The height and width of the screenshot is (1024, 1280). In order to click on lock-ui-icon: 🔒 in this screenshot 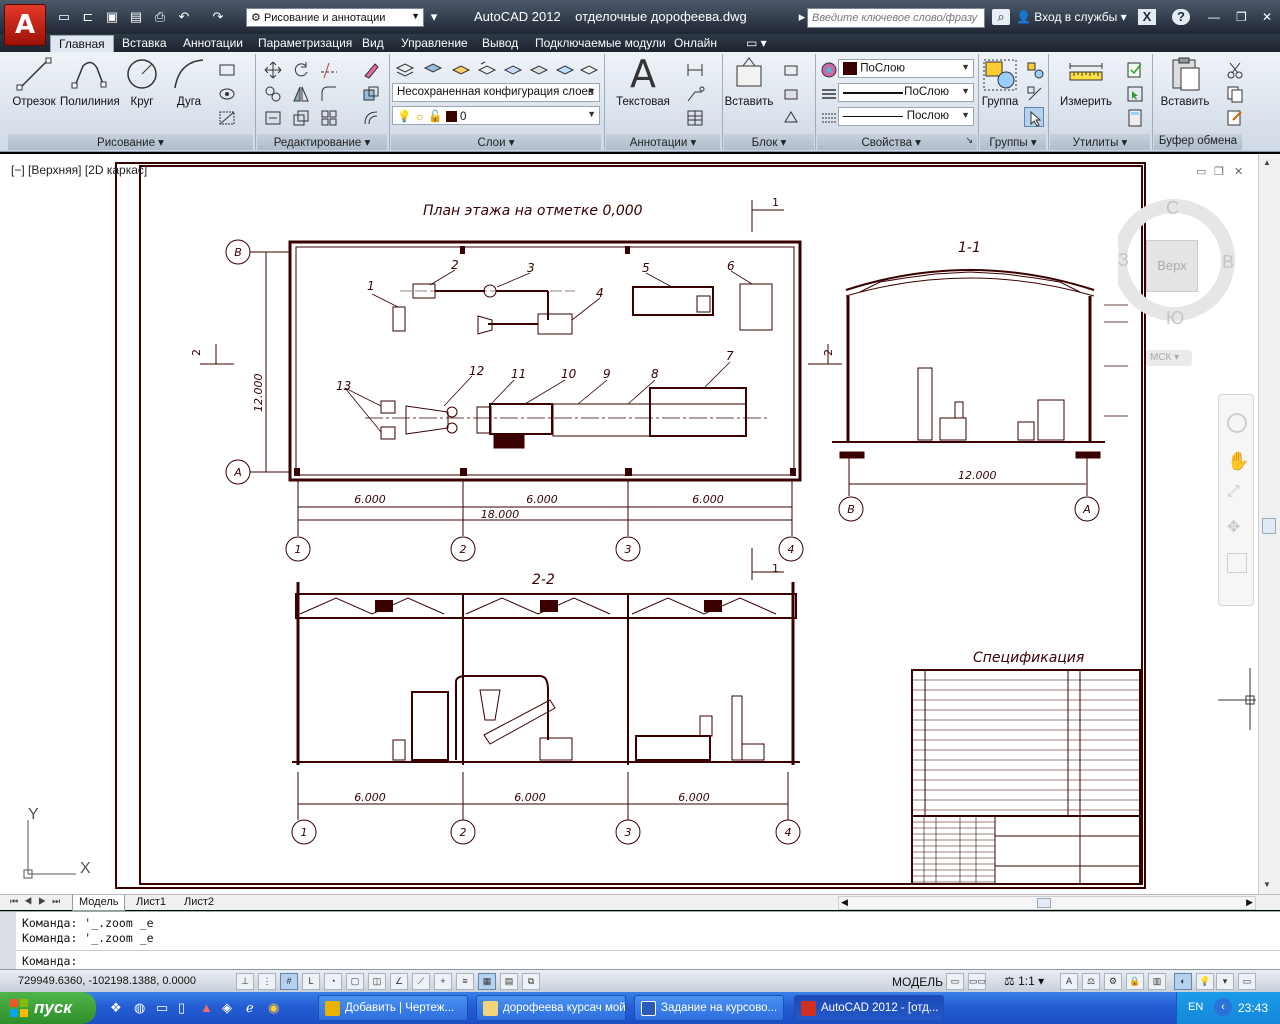, I will do `click(1135, 981)`.